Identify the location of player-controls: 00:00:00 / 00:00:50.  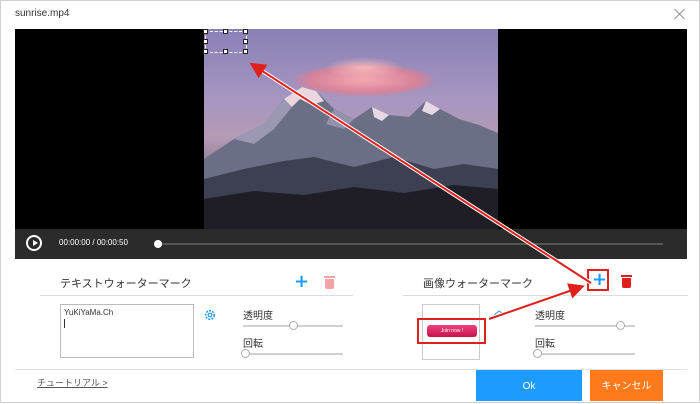
(351, 244).